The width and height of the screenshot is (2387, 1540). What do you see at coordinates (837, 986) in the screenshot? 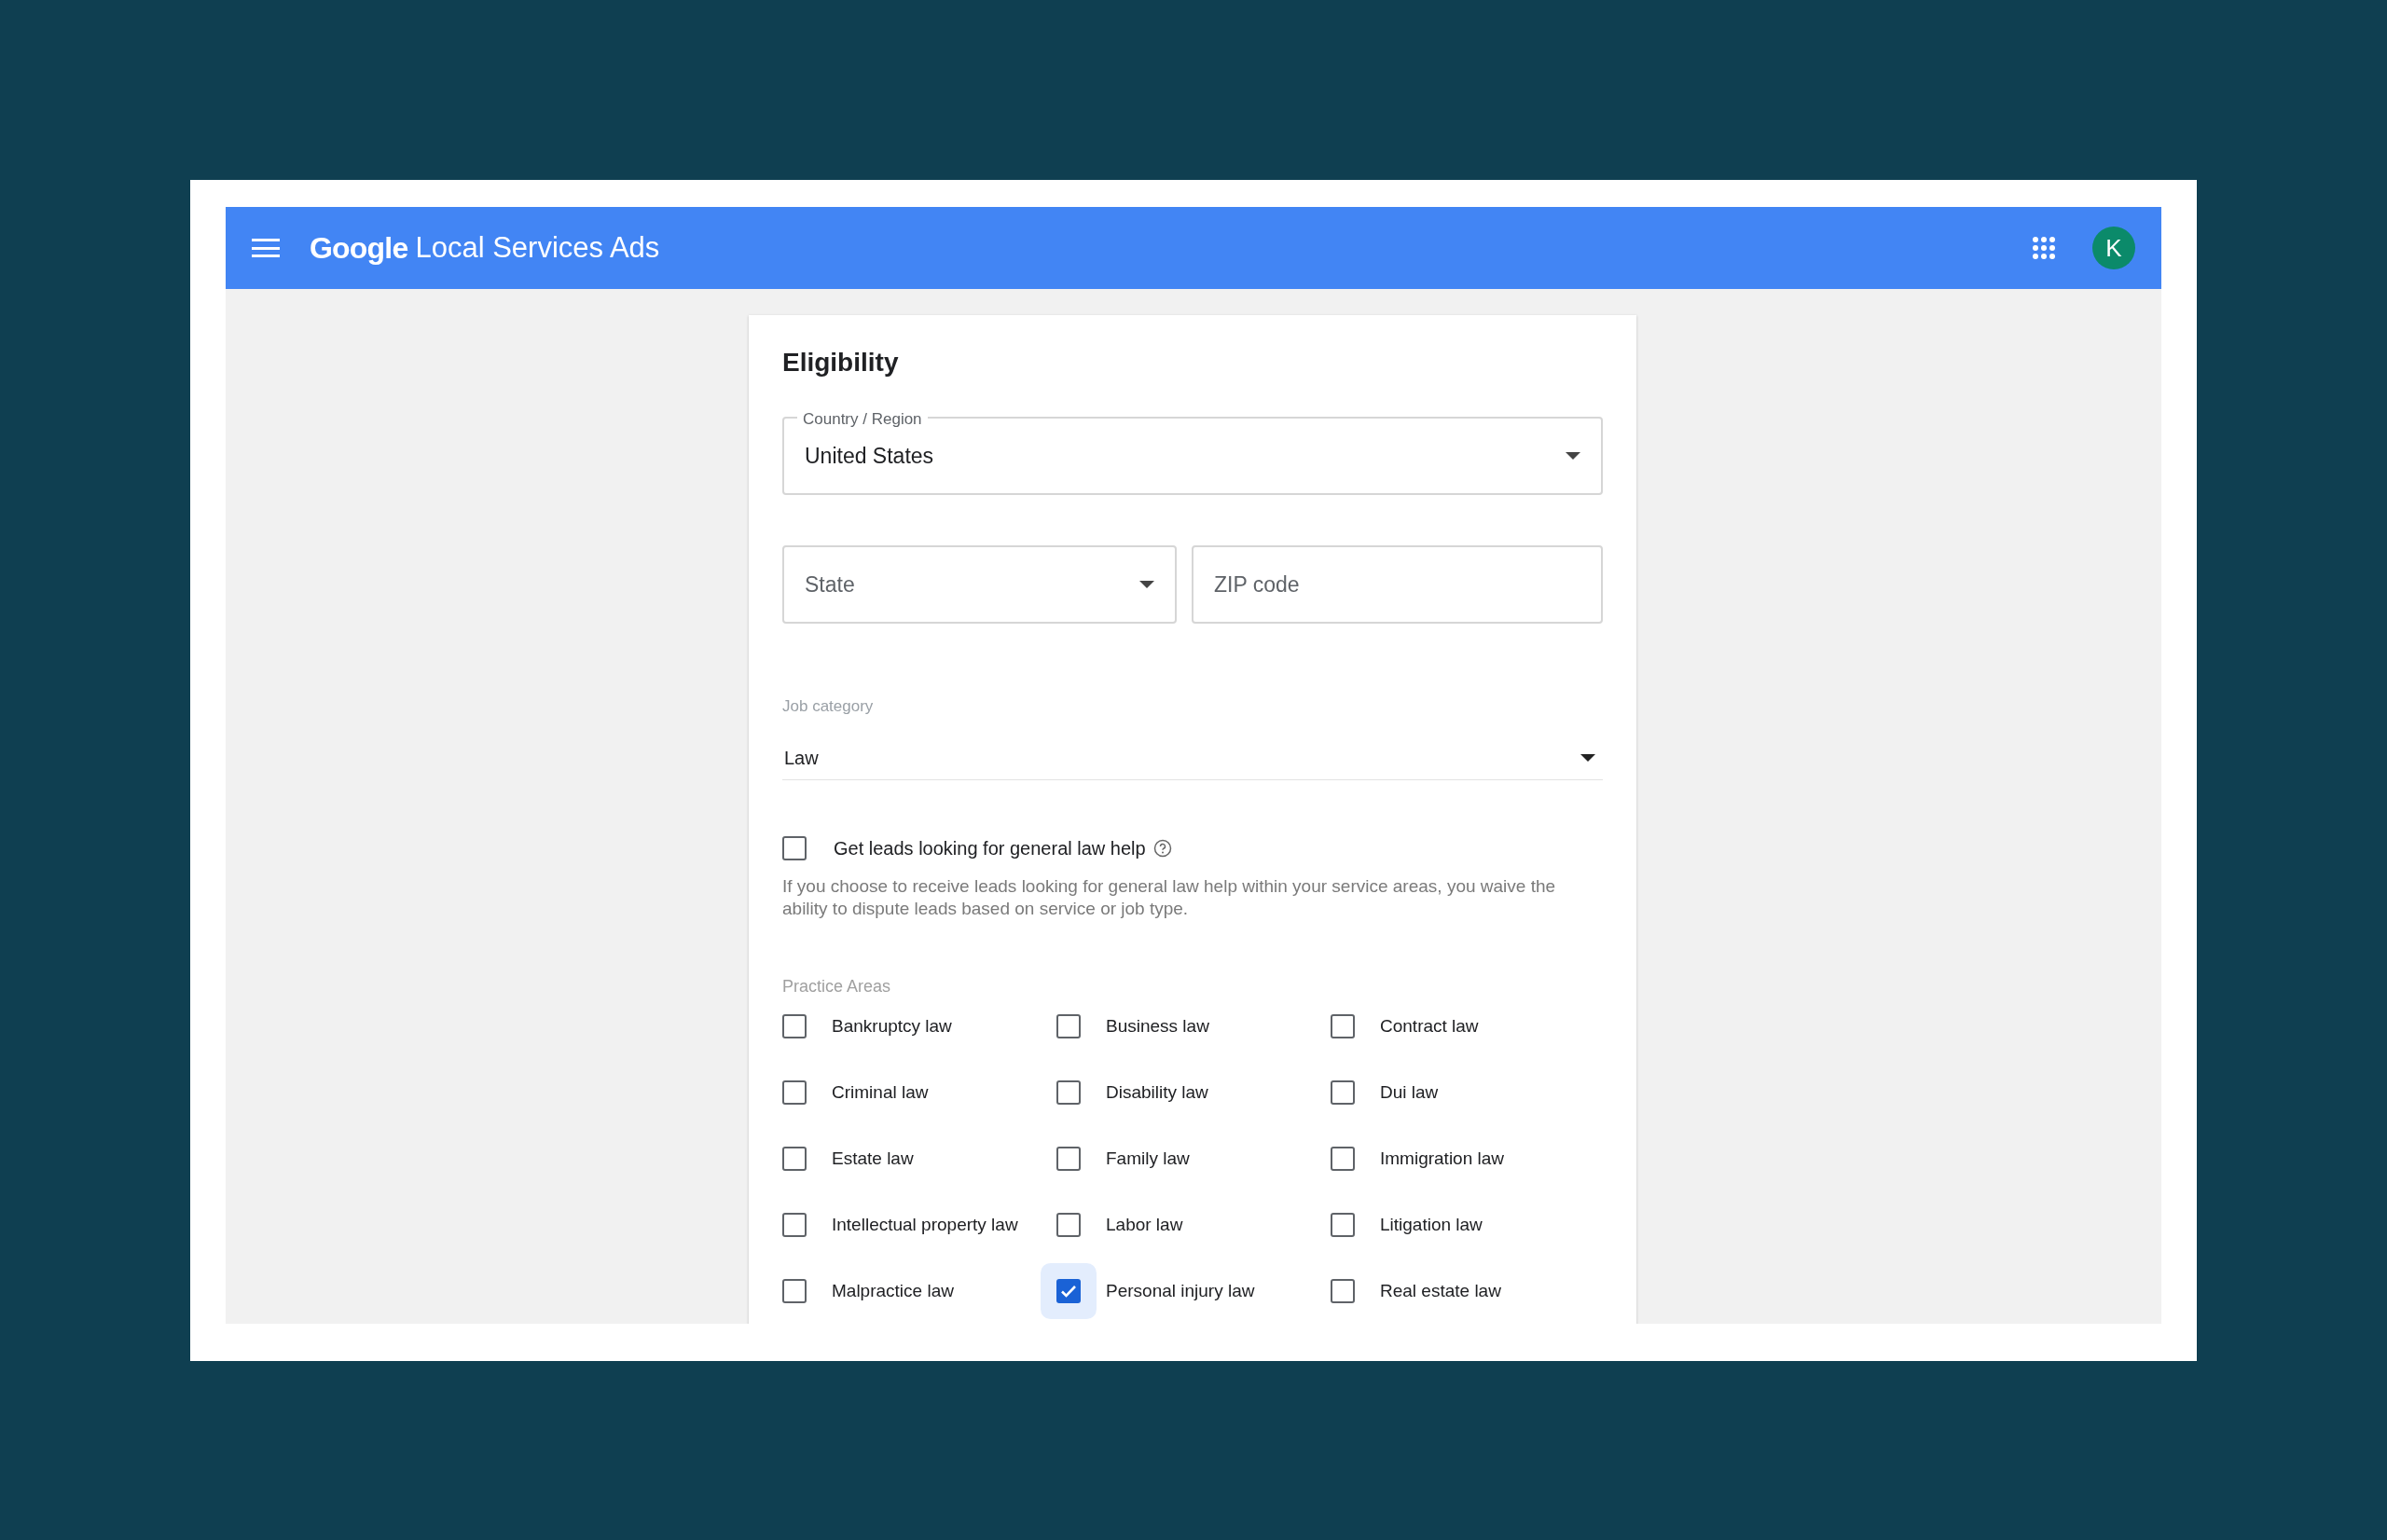
I see `section-label: Practice Areas` at bounding box center [837, 986].